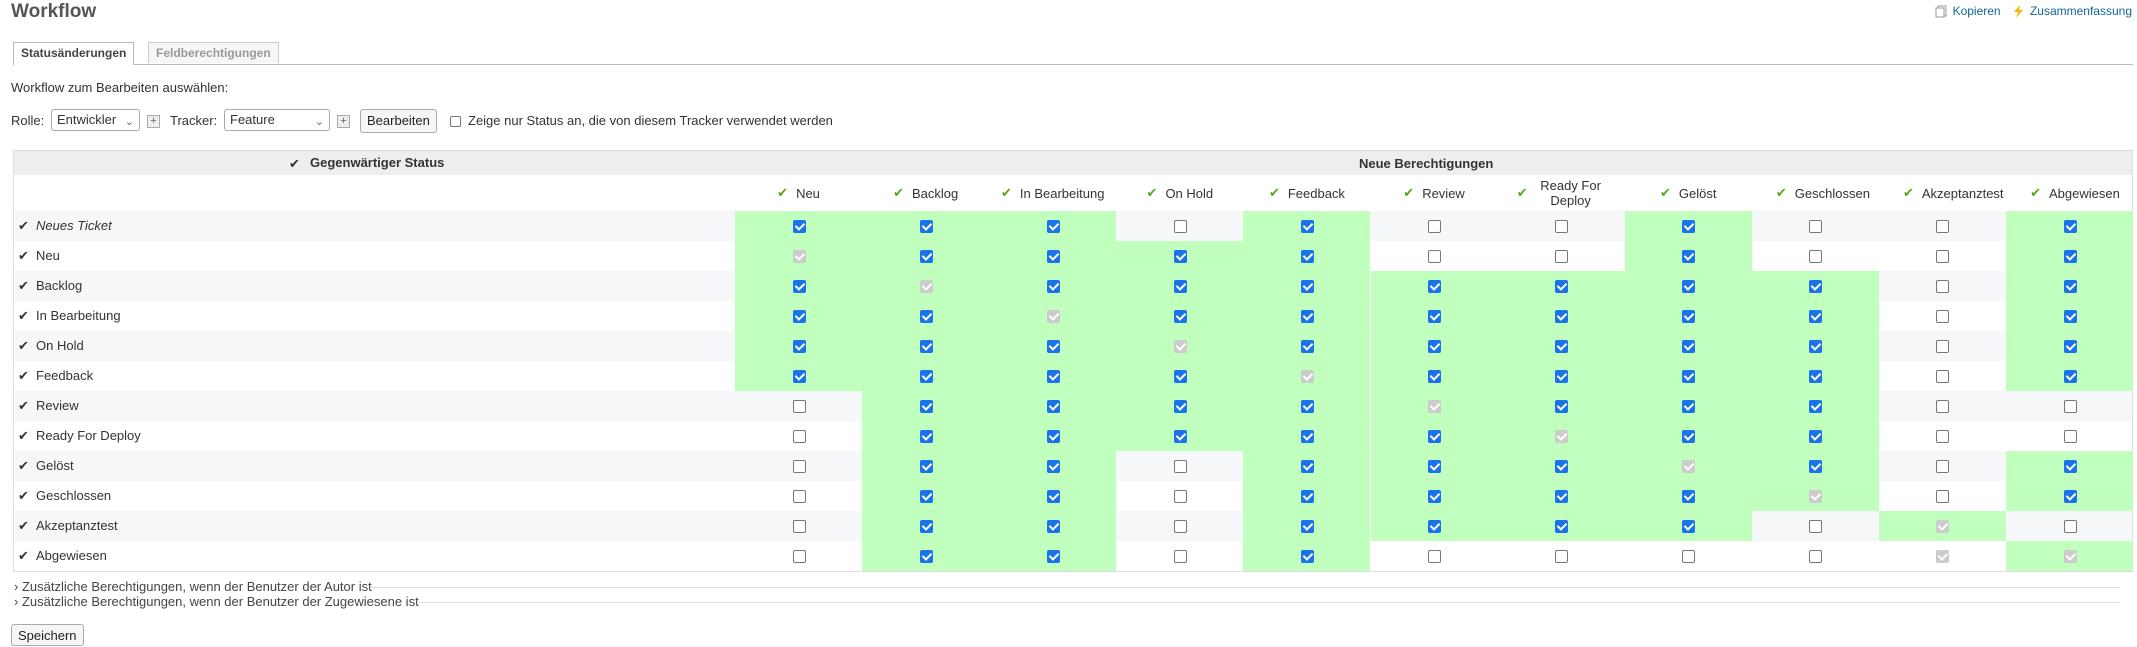 The height and width of the screenshot is (647, 2137). I want to click on expand-tracker-icon: +, so click(343, 121).